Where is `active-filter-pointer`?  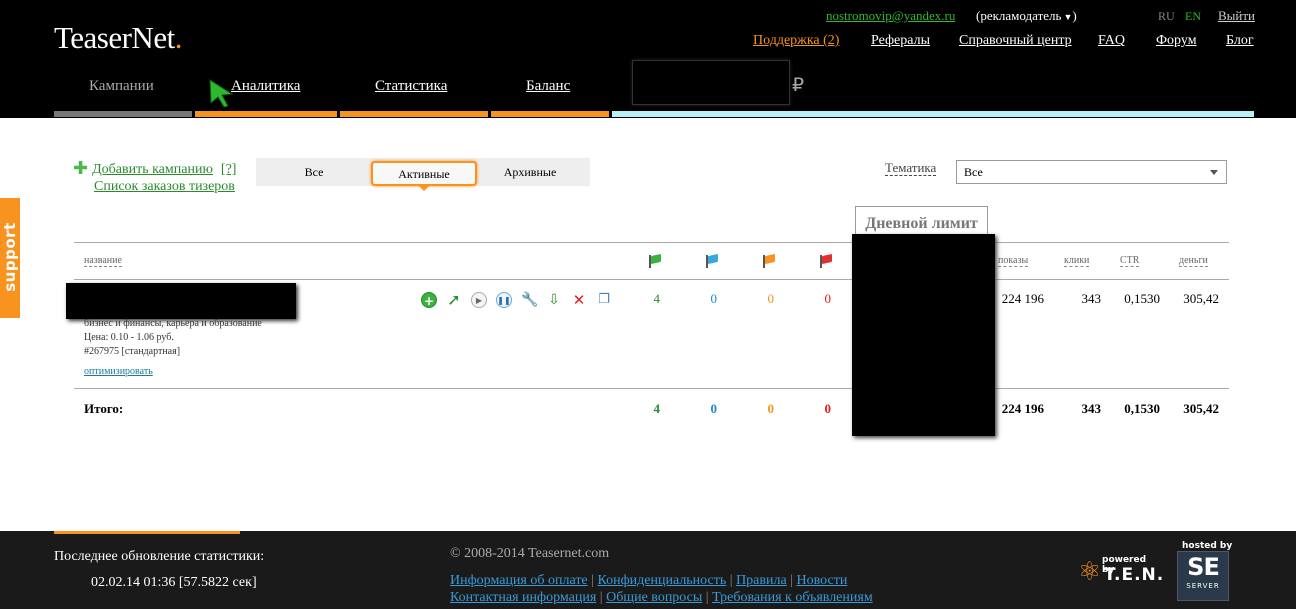 active-filter-pointer is located at coordinates (424, 188).